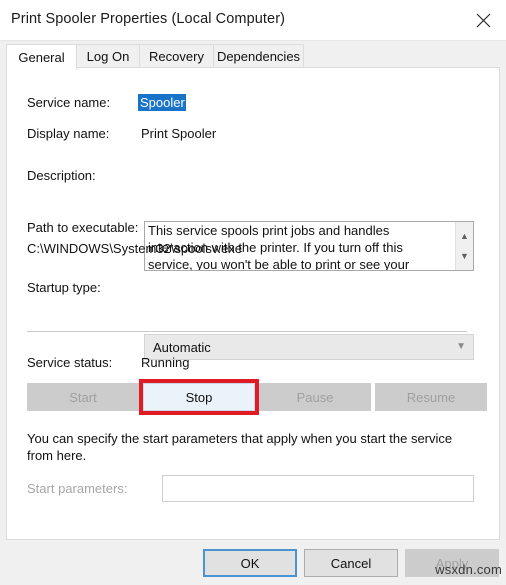  What do you see at coordinates (69, 102) in the screenshot?
I see `service-name-label: Service name:` at bounding box center [69, 102].